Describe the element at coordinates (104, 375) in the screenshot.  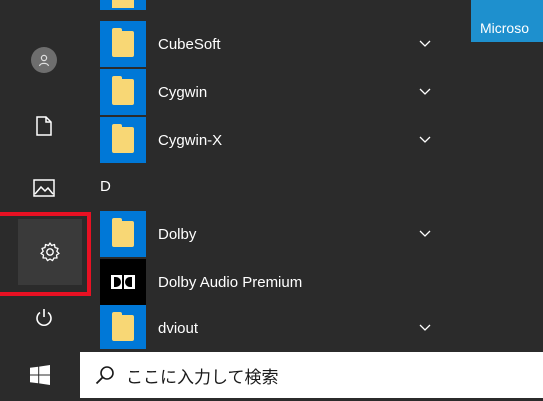
I see `search-icon` at that location.